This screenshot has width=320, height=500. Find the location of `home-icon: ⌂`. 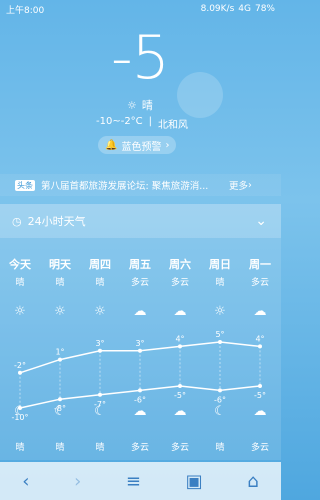

home-icon: ⌂ is located at coordinates (252, 481).